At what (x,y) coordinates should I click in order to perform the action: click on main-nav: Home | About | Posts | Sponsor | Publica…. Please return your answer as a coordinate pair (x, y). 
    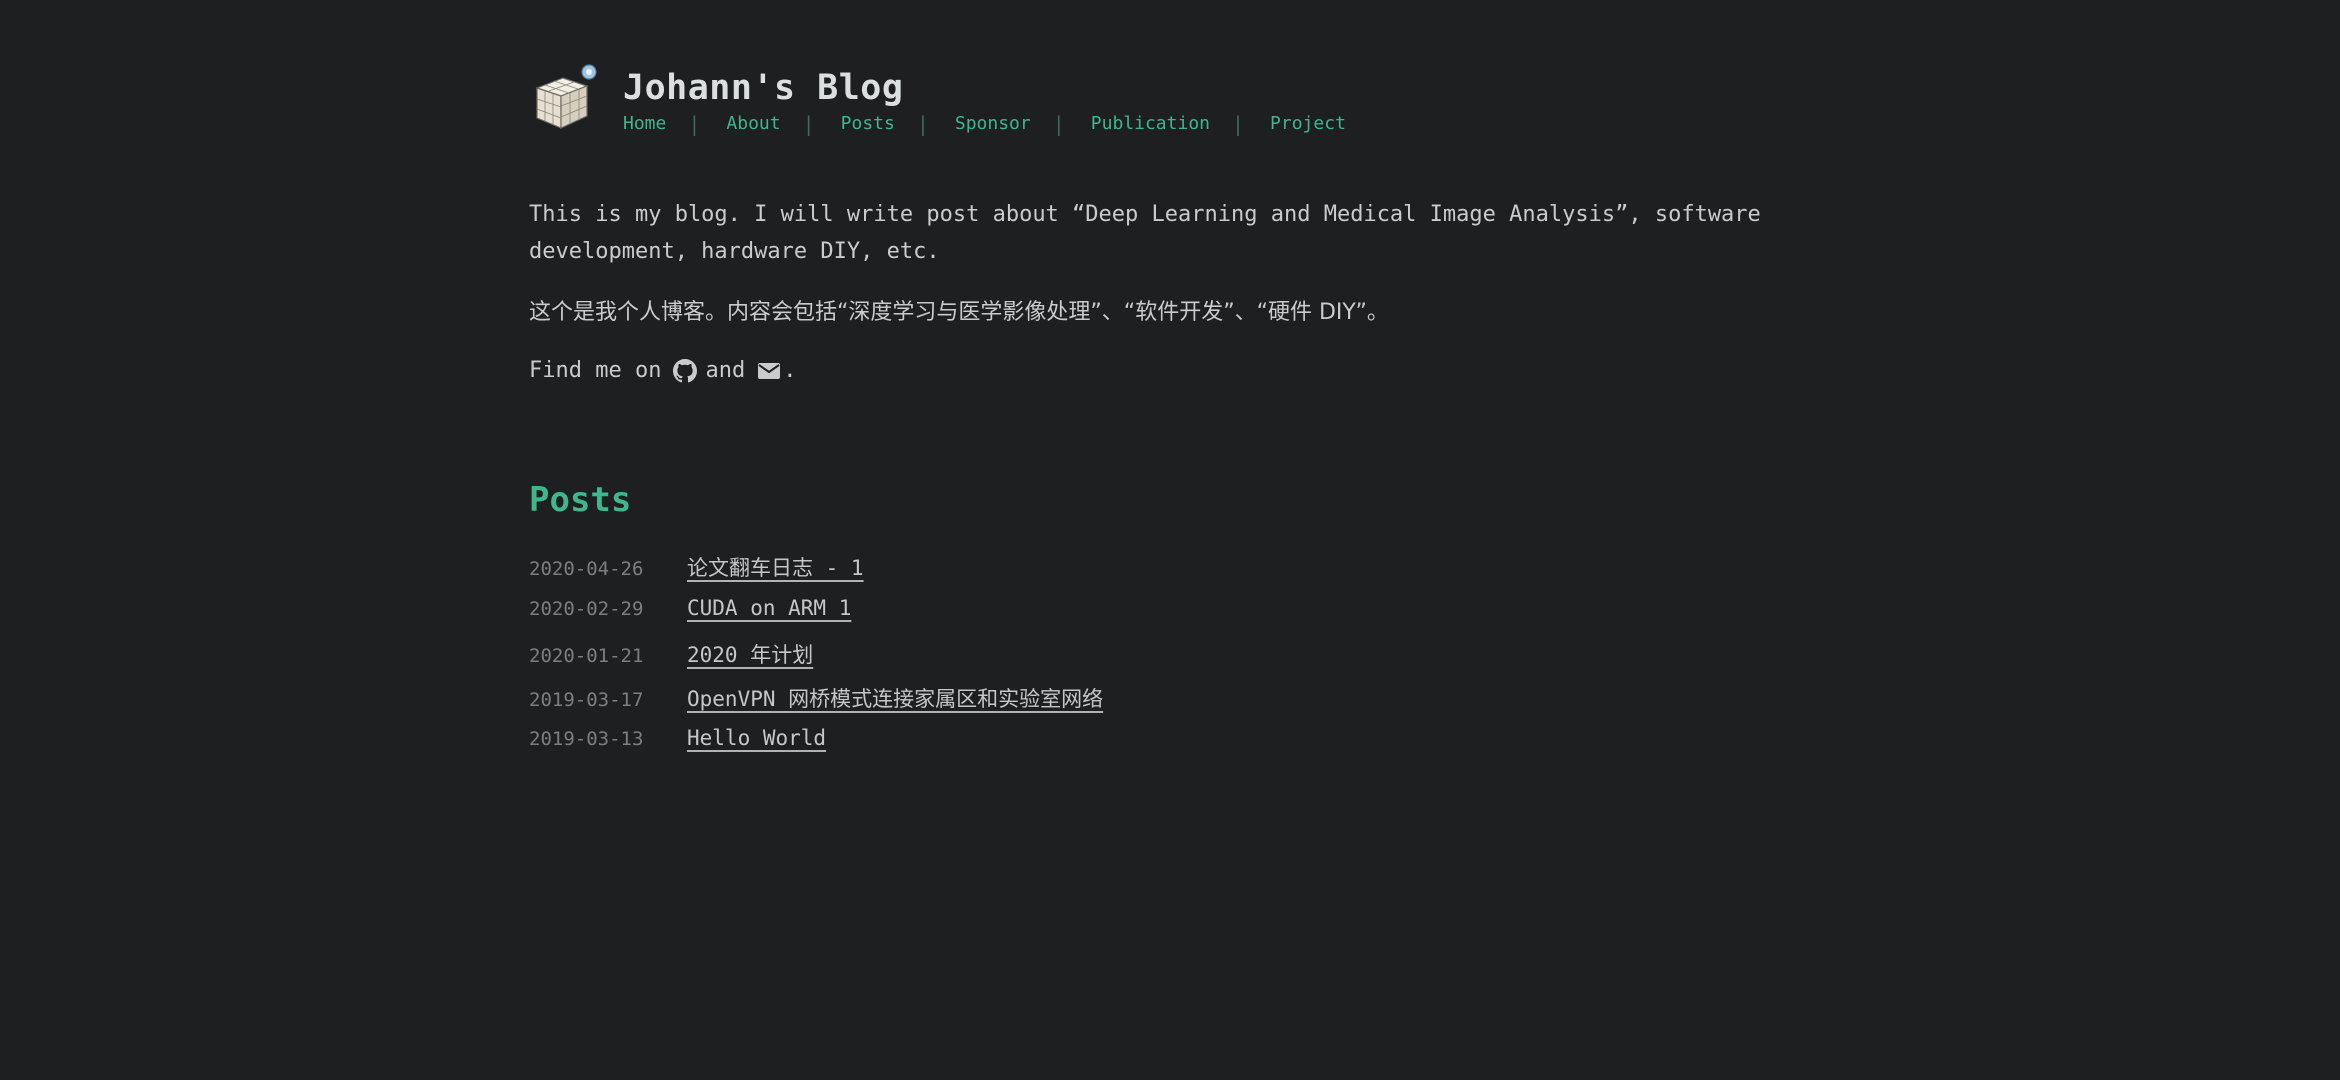
    Looking at the image, I should click on (984, 124).